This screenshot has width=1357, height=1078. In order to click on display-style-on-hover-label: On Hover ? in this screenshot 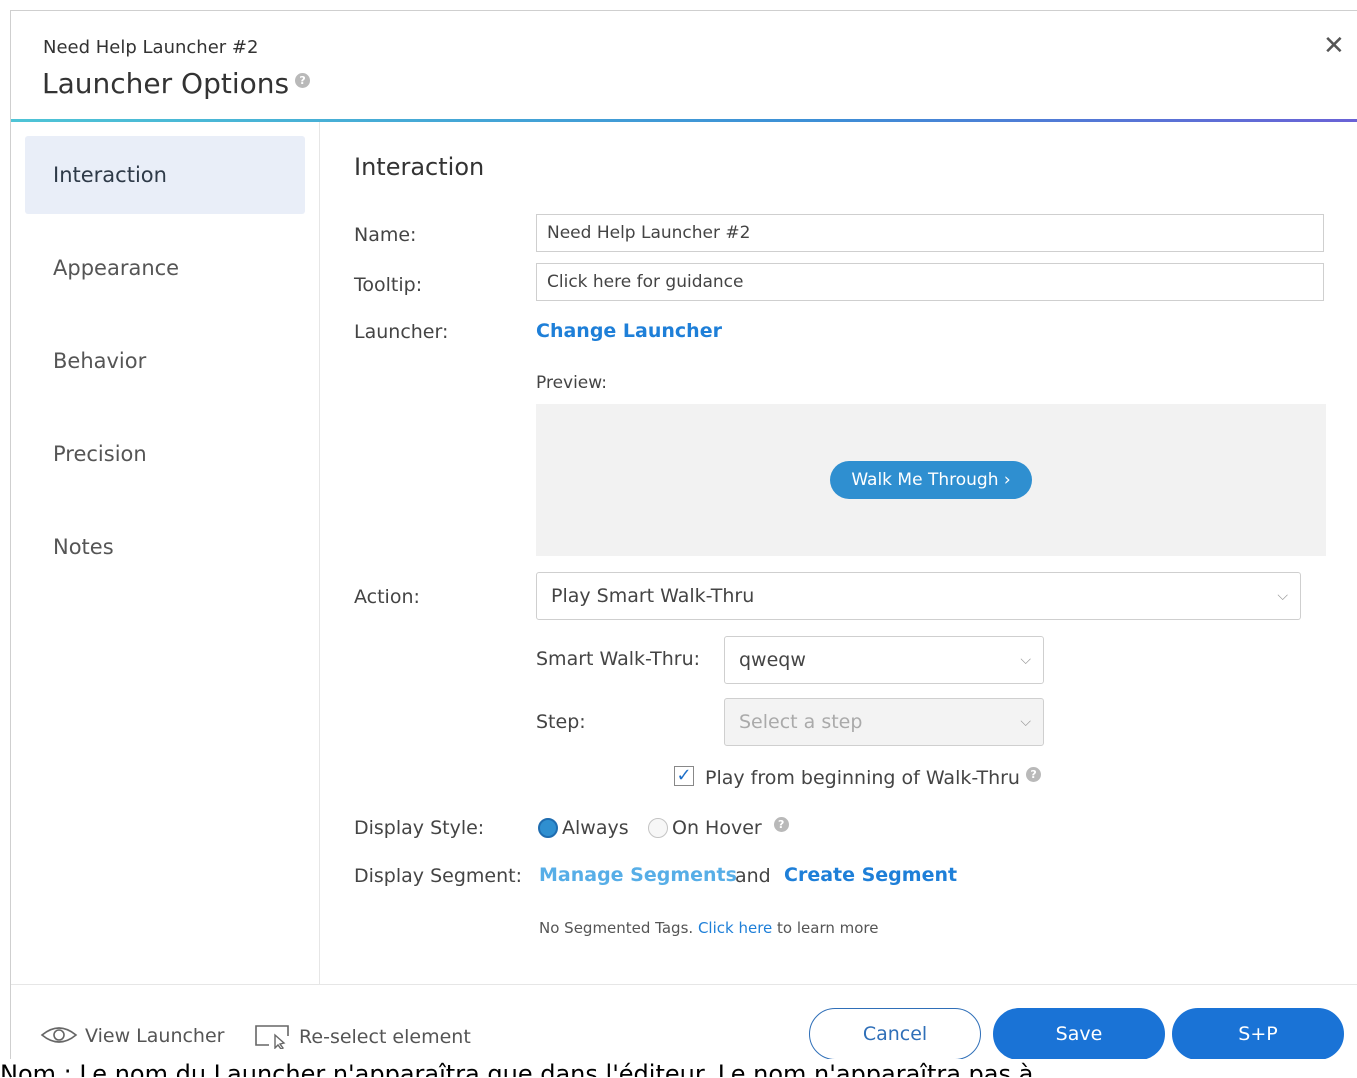, I will do `click(730, 828)`.